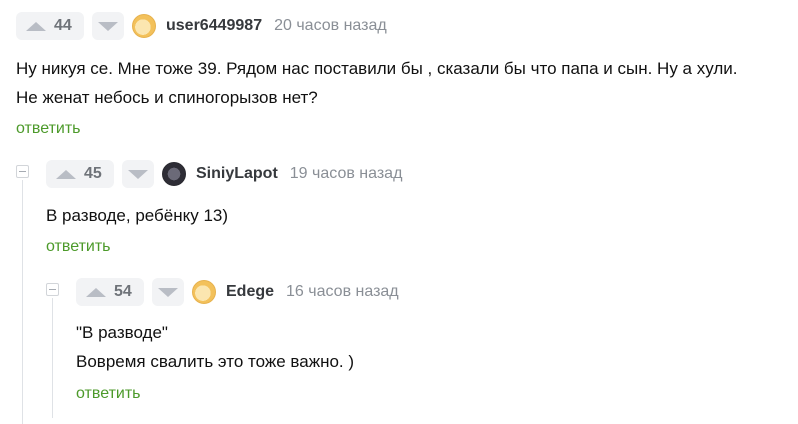 Image resolution: width=798 pixels, height=424 pixels. Describe the element at coordinates (123, 291) in the screenshot. I see `comment-score: 54` at that location.